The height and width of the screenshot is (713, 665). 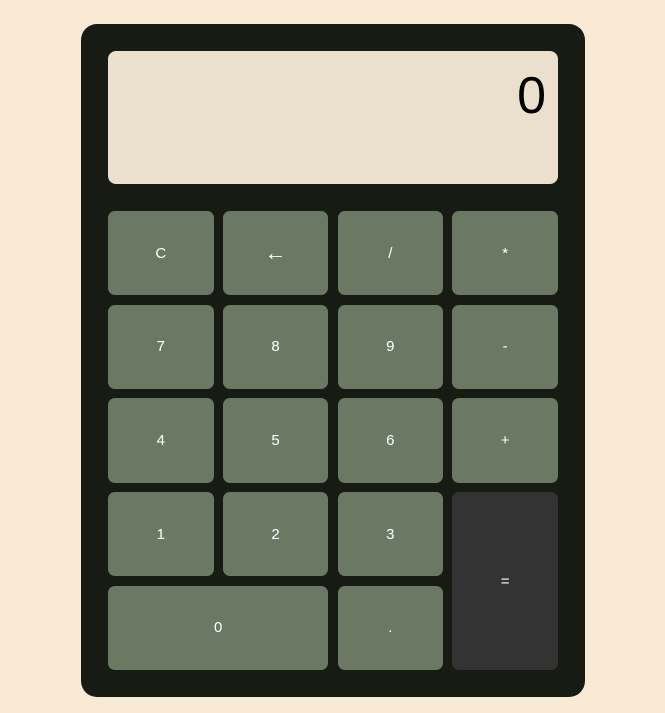 I want to click on digit-9-button: 9, so click(x=390, y=347).